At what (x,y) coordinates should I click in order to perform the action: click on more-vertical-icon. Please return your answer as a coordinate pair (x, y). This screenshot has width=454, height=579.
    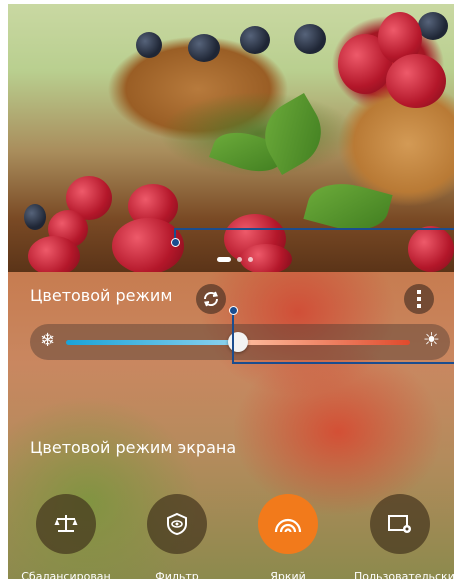
    Looking at the image, I should click on (419, 299).